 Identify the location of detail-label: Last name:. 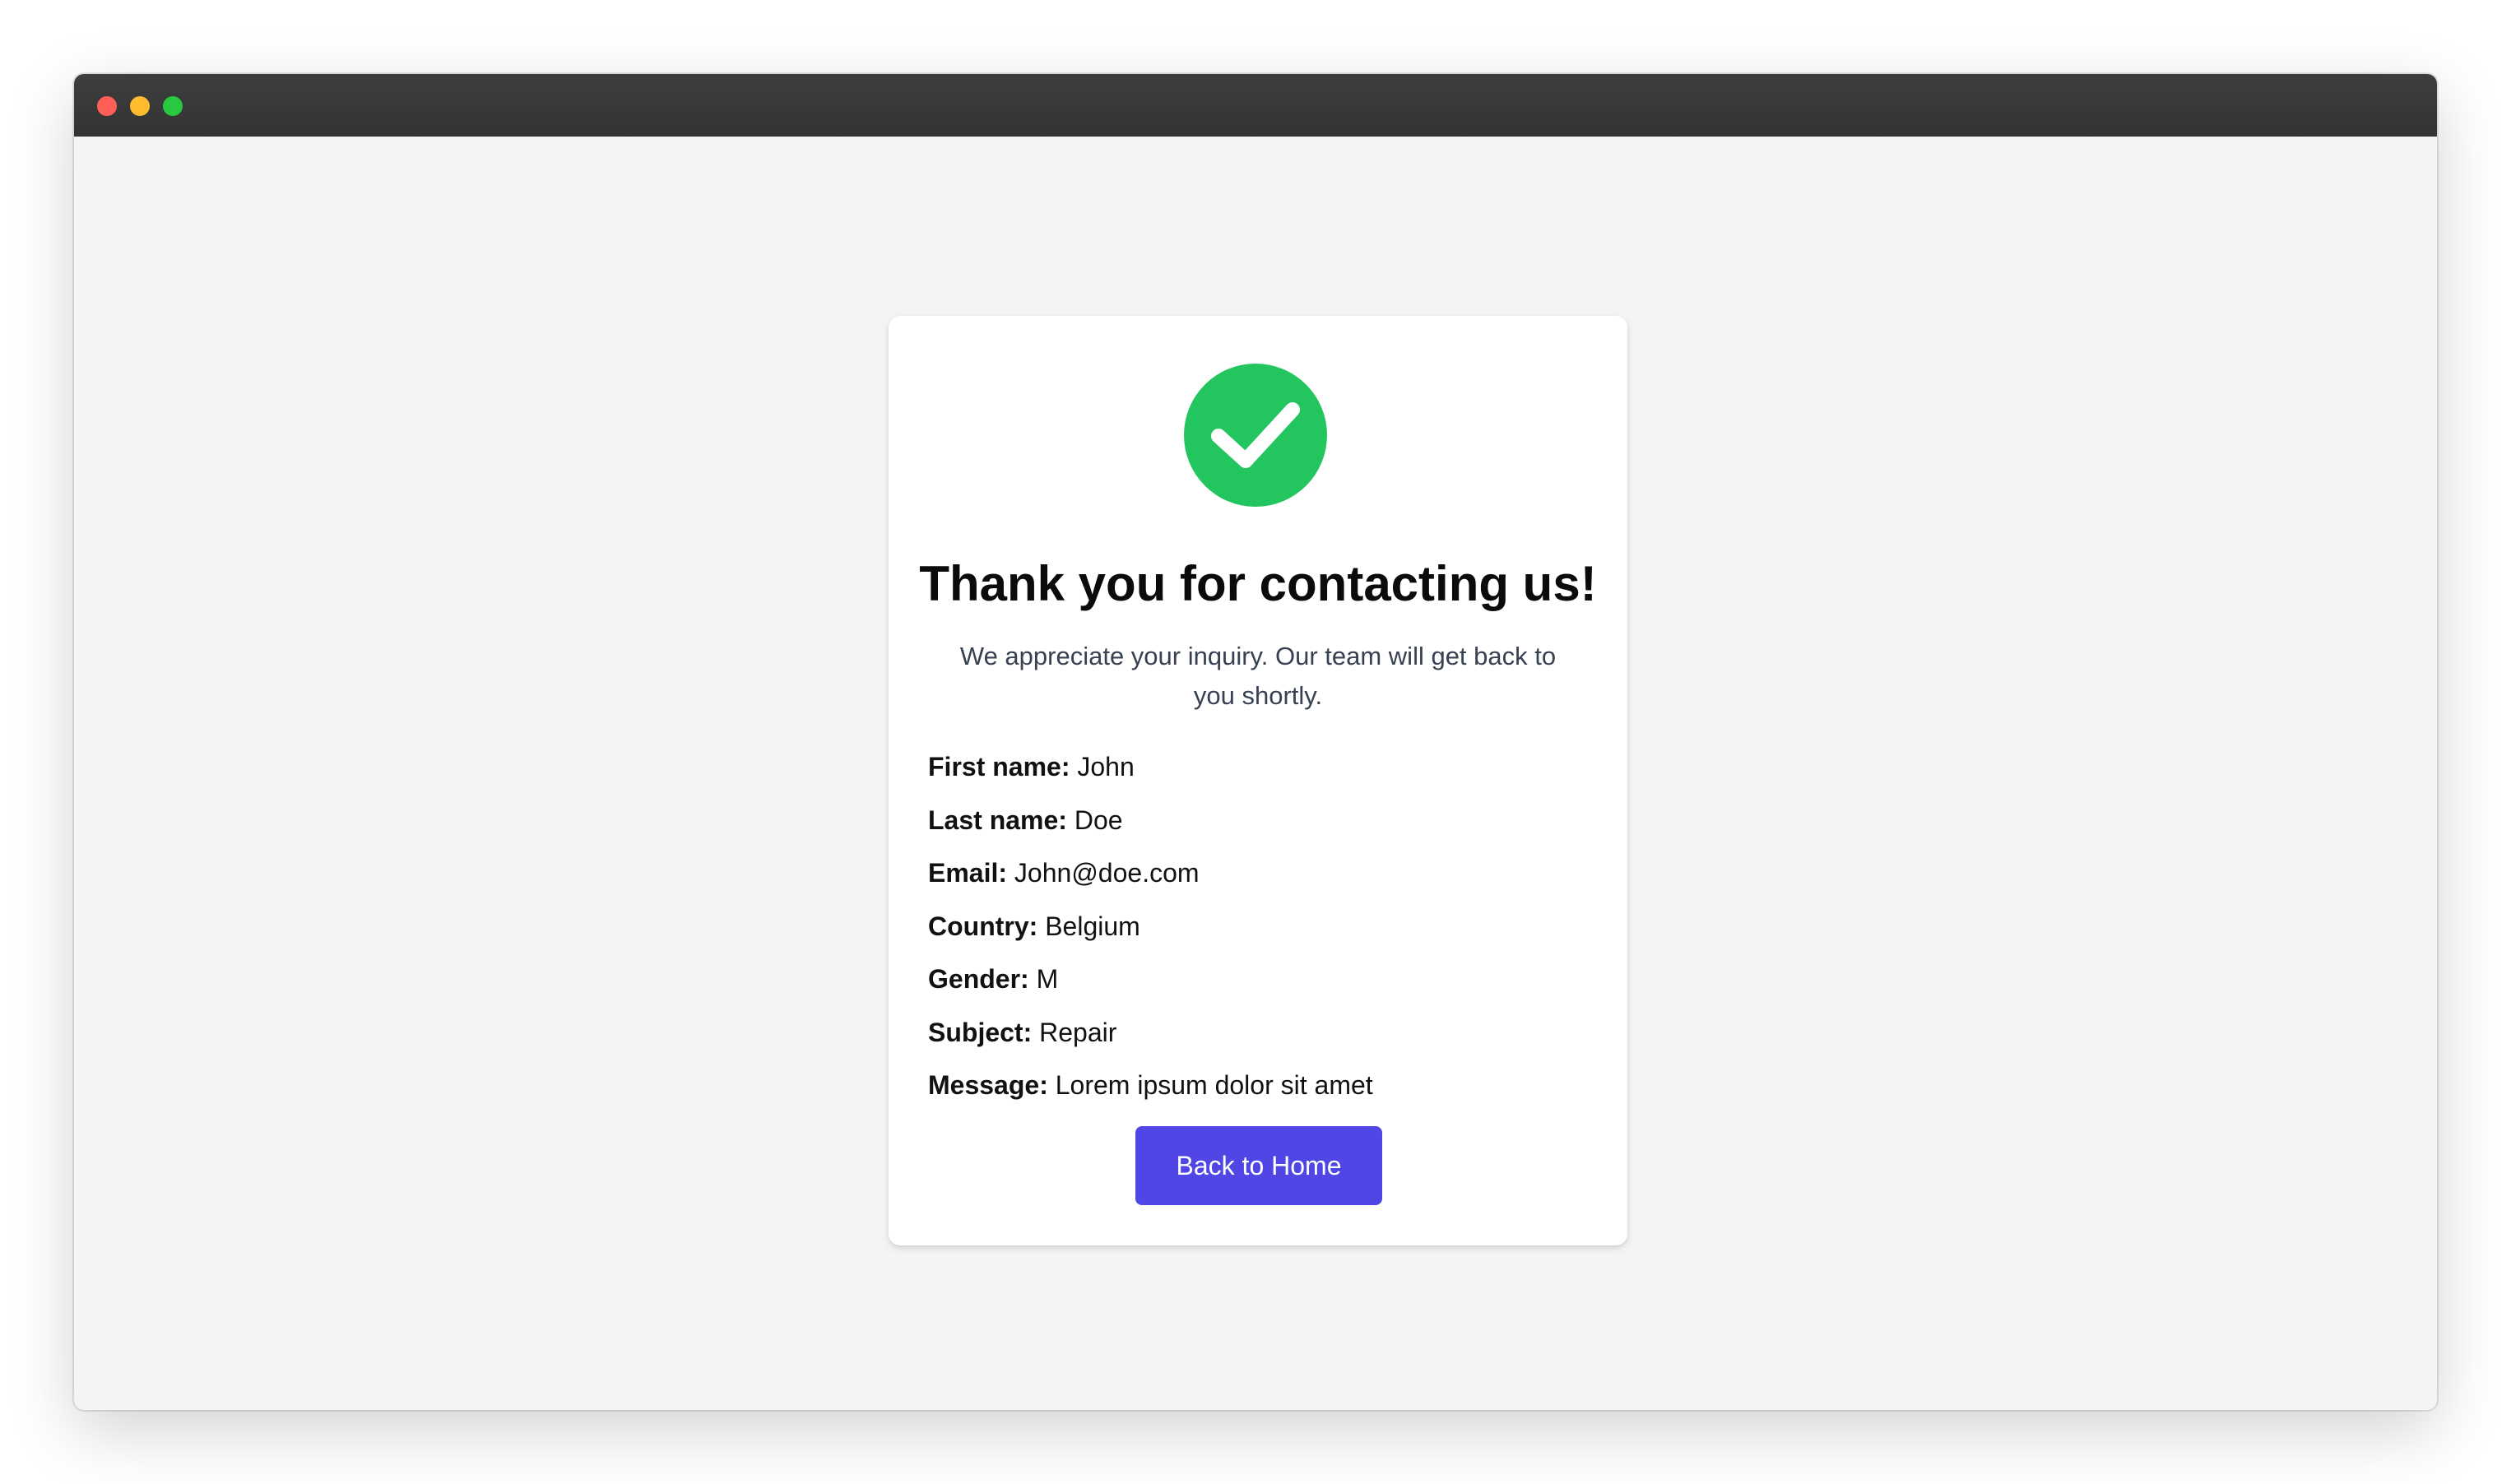
(997, 820).